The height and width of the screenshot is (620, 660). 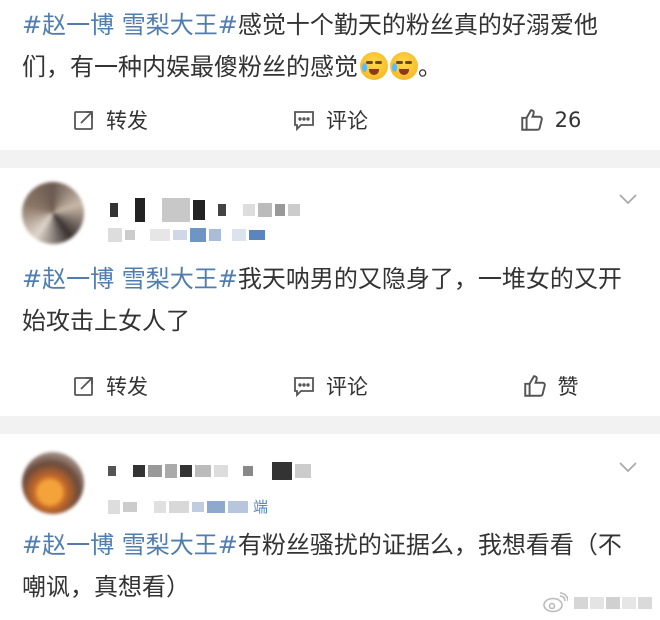 What do you see at coordinates (568, 387) in the screenshot?
I see `like-label: 赞` at bounding box center [568, 387].